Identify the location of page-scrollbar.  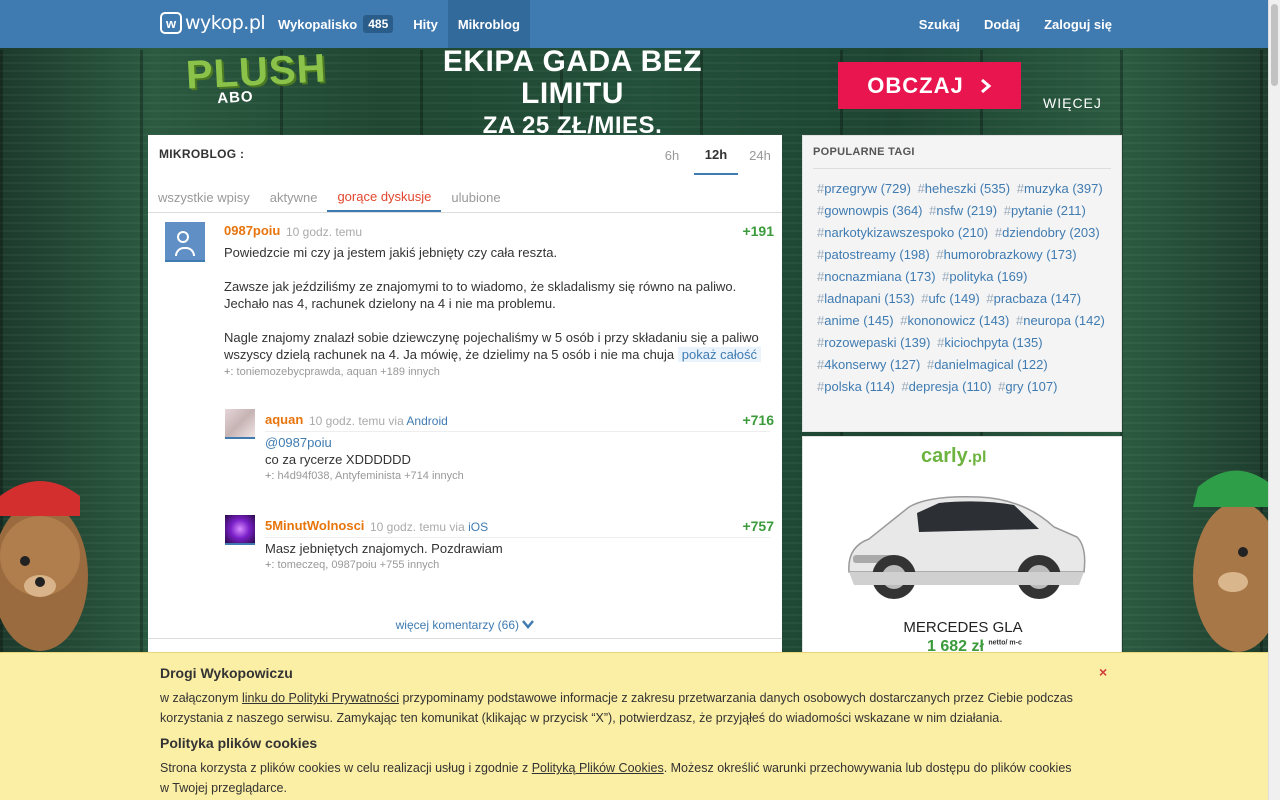
(1274, 400).